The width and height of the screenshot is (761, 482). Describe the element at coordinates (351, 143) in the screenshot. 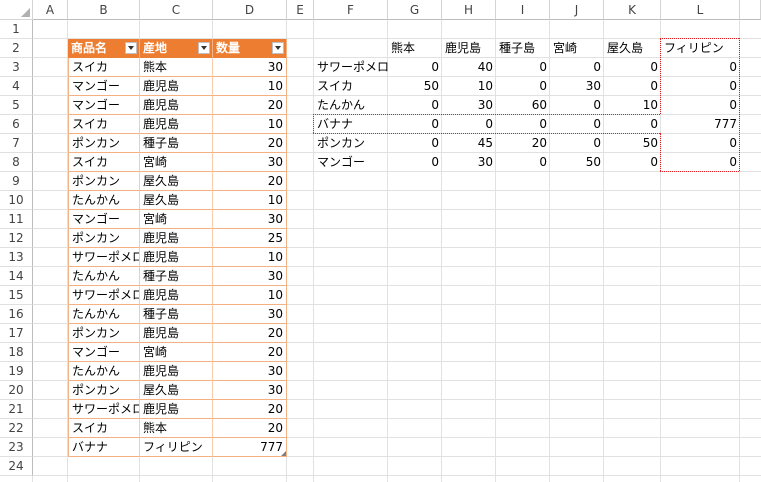

I see `crosstab-row-label: ポンカン` at that location.